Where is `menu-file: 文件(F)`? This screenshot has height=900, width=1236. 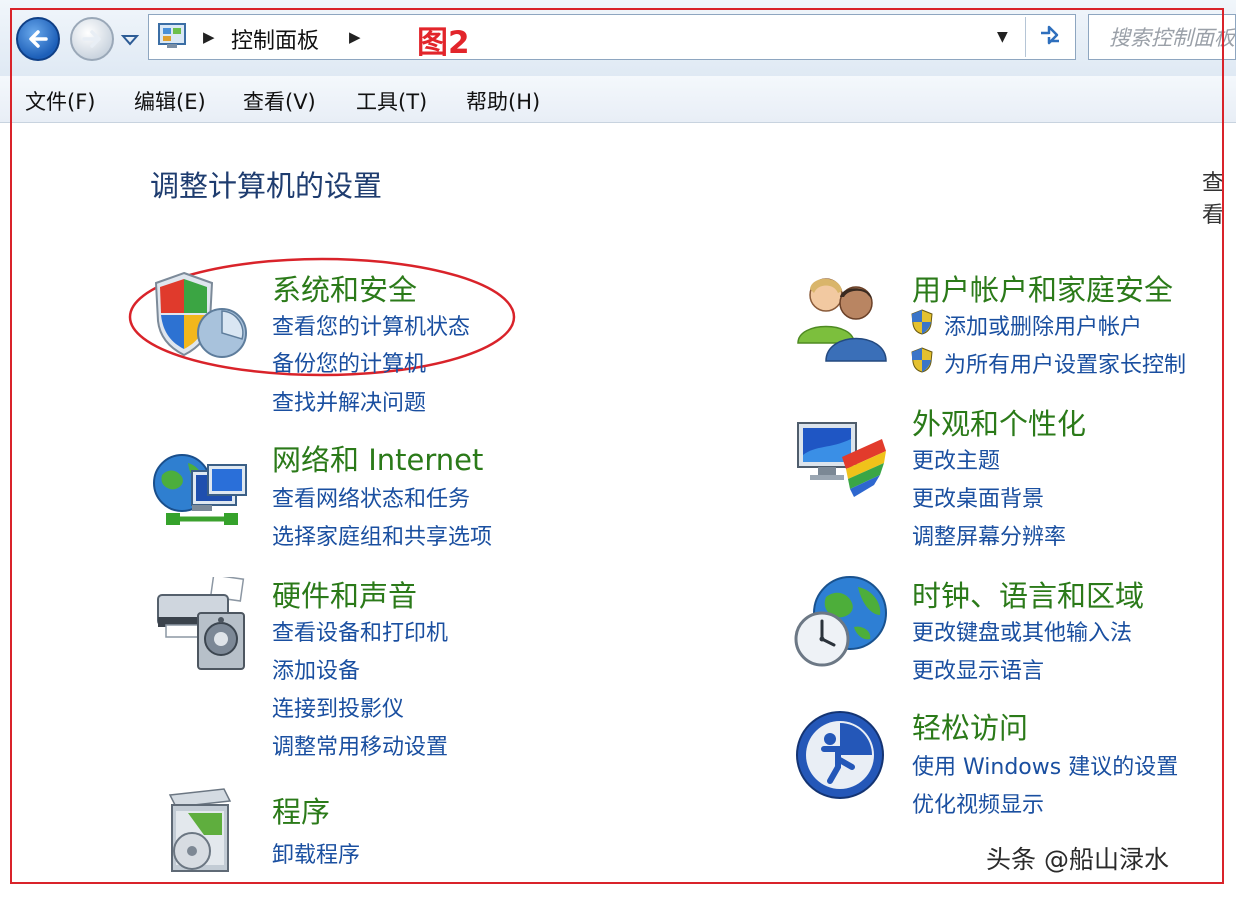
menu-file: 文件(F) is located at coordinates (60, 101).